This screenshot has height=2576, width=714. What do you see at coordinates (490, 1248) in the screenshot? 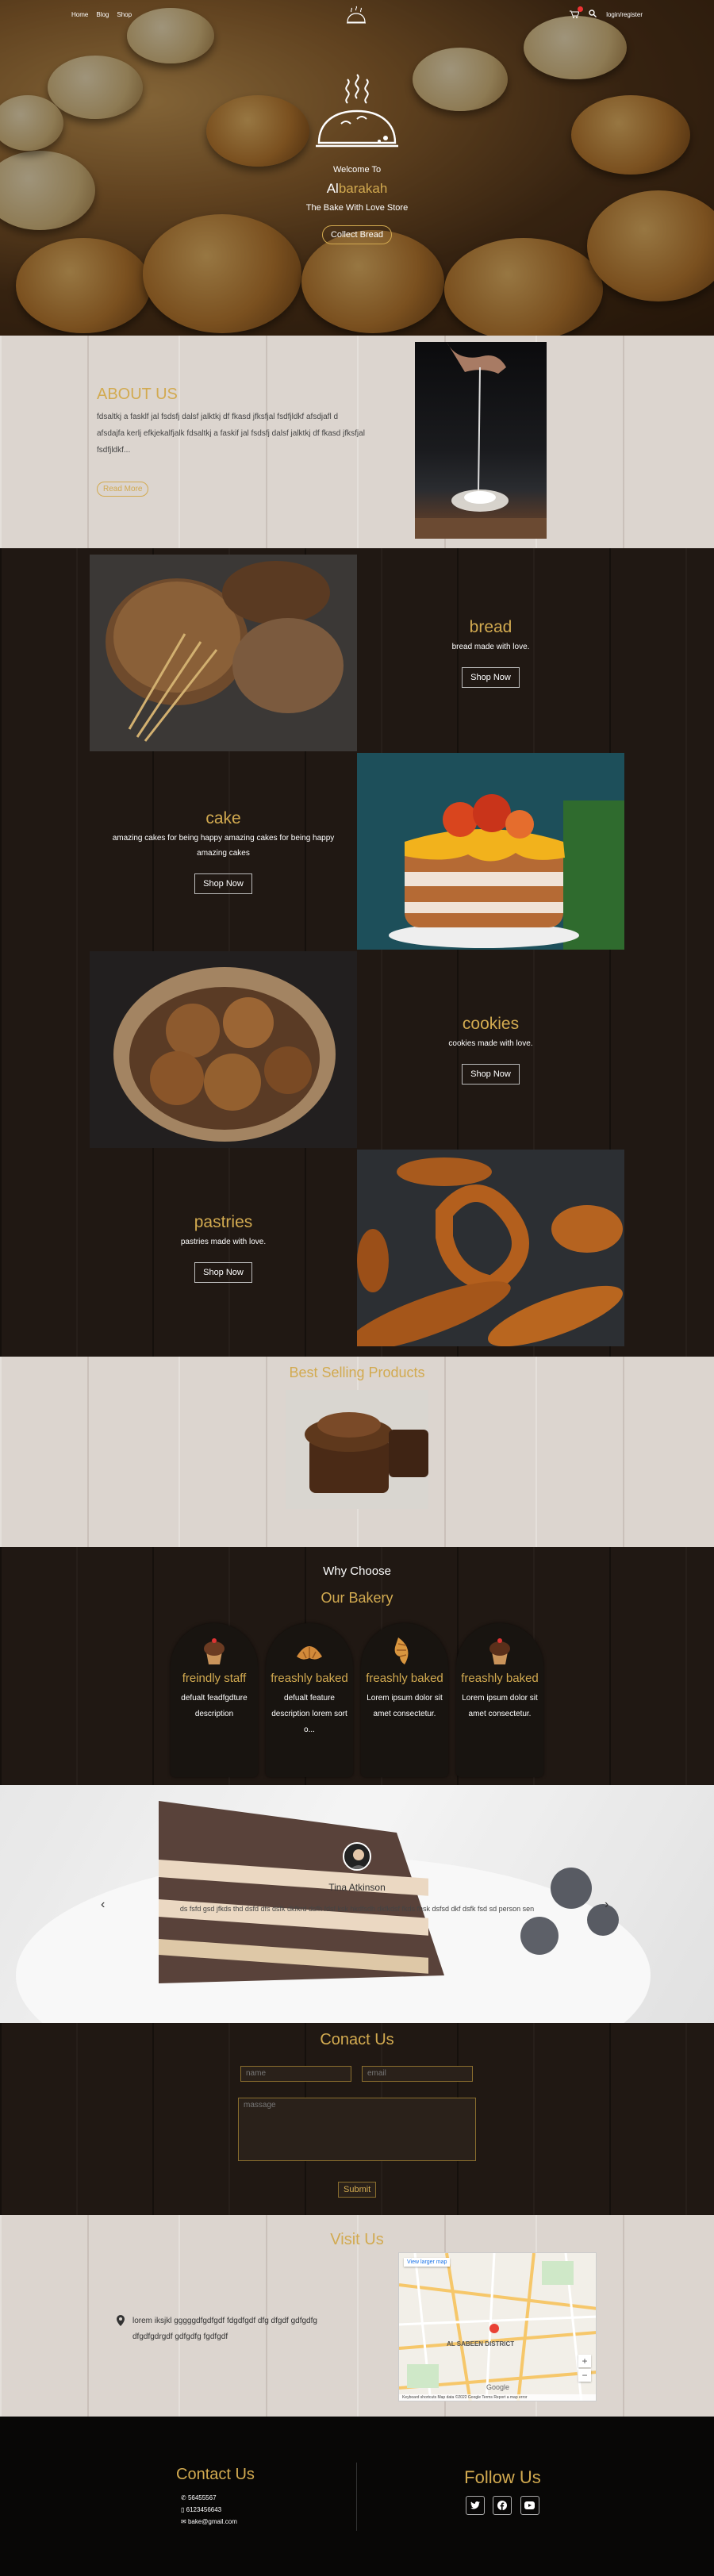
I see `pastries-image` at bounding box center [490, 1248].